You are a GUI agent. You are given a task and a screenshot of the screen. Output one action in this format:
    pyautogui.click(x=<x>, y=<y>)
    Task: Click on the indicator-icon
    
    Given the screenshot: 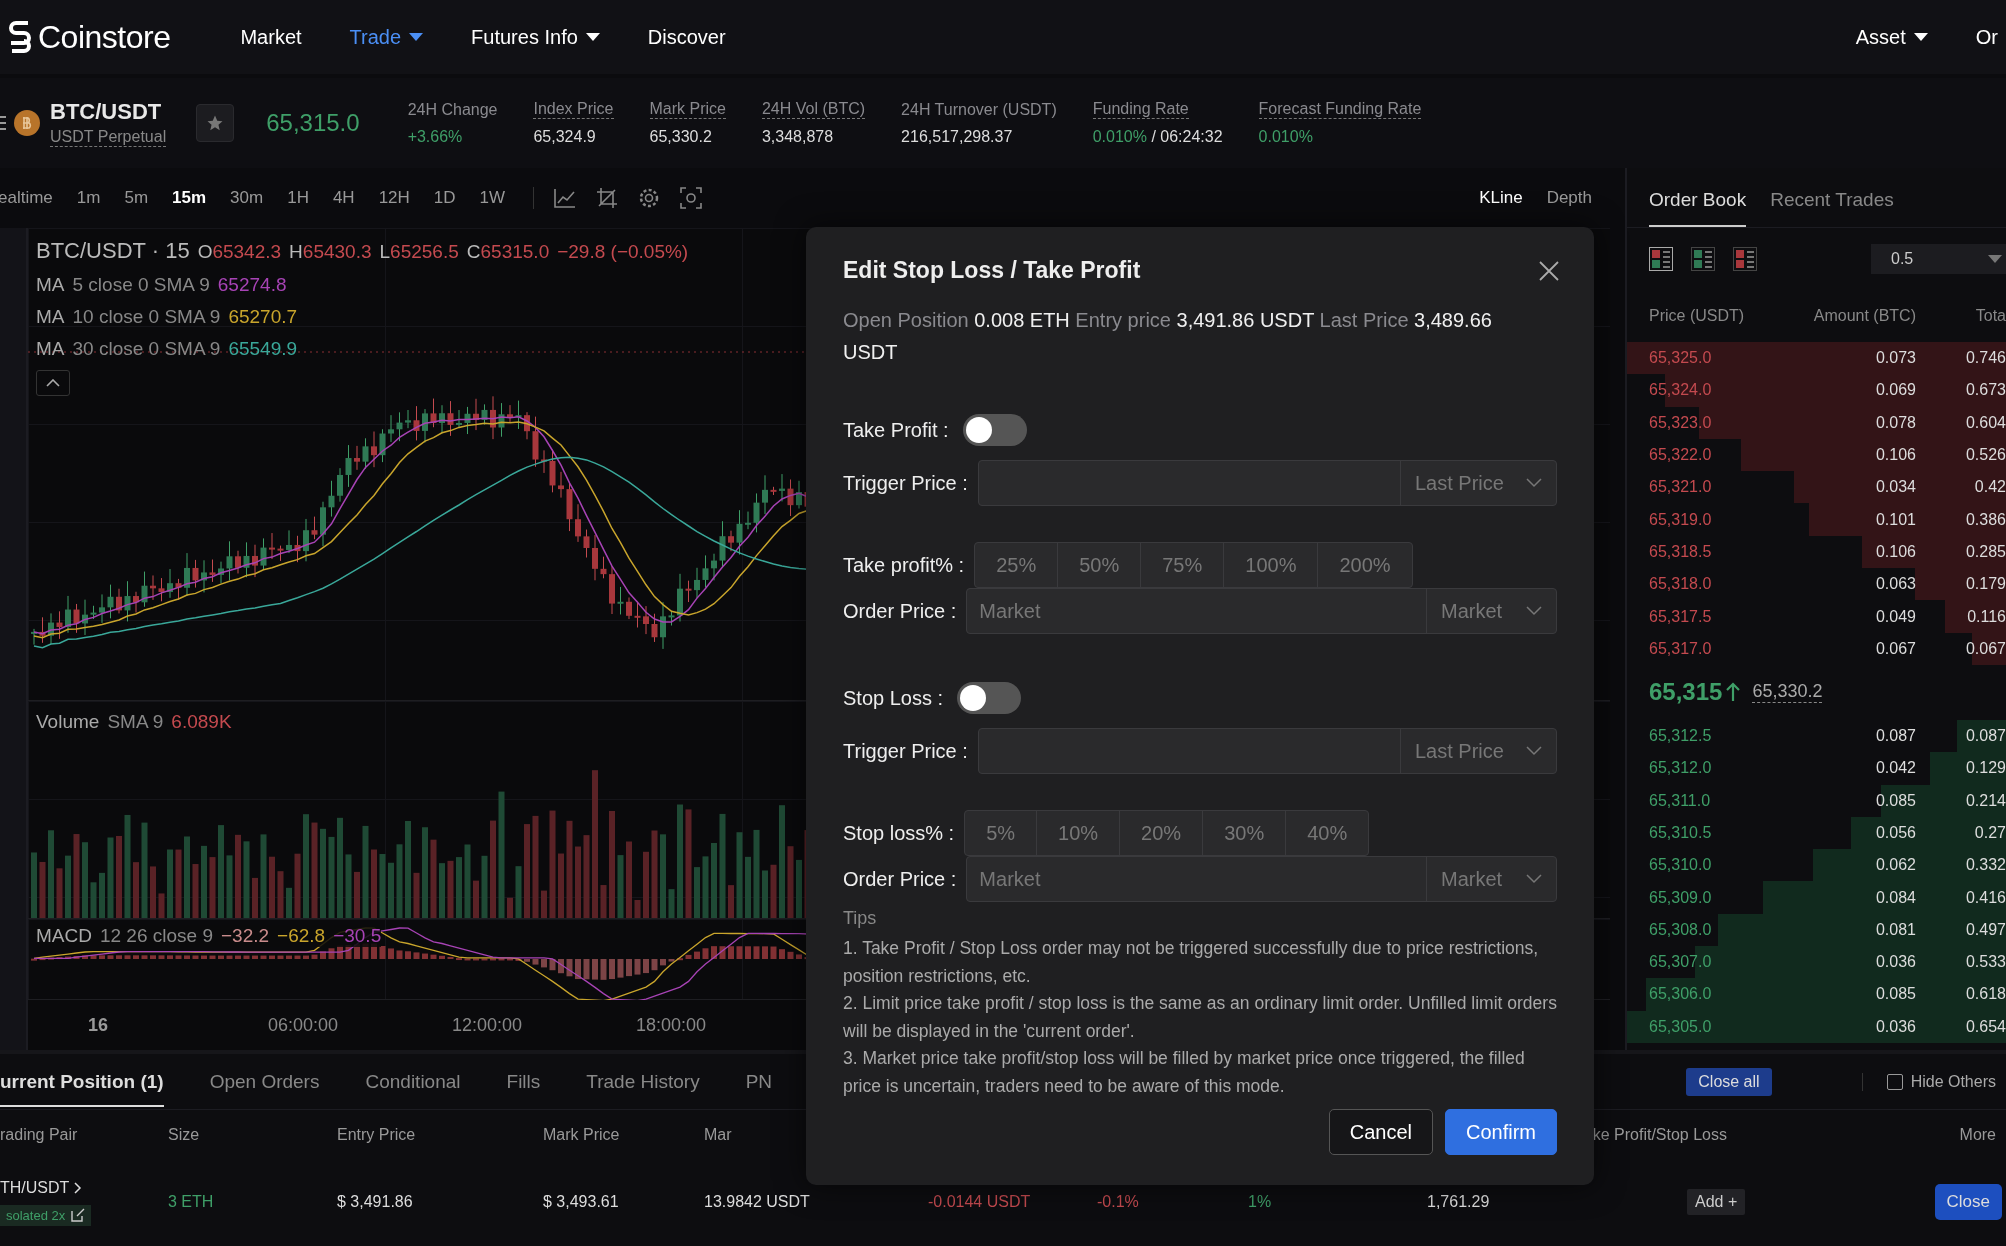 What is the action you would take?
    pyautogui.click(x=565, y=198)
    